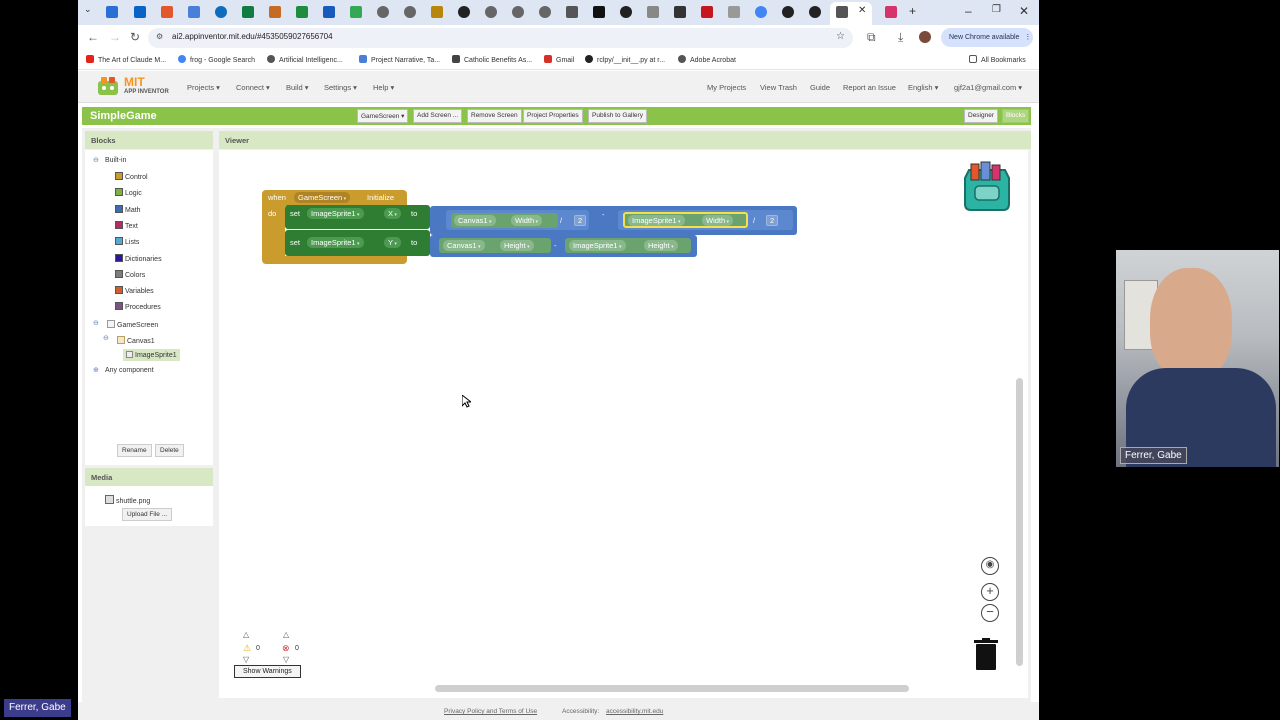  I want to click on category-lists: Lists, so click(127, 241).